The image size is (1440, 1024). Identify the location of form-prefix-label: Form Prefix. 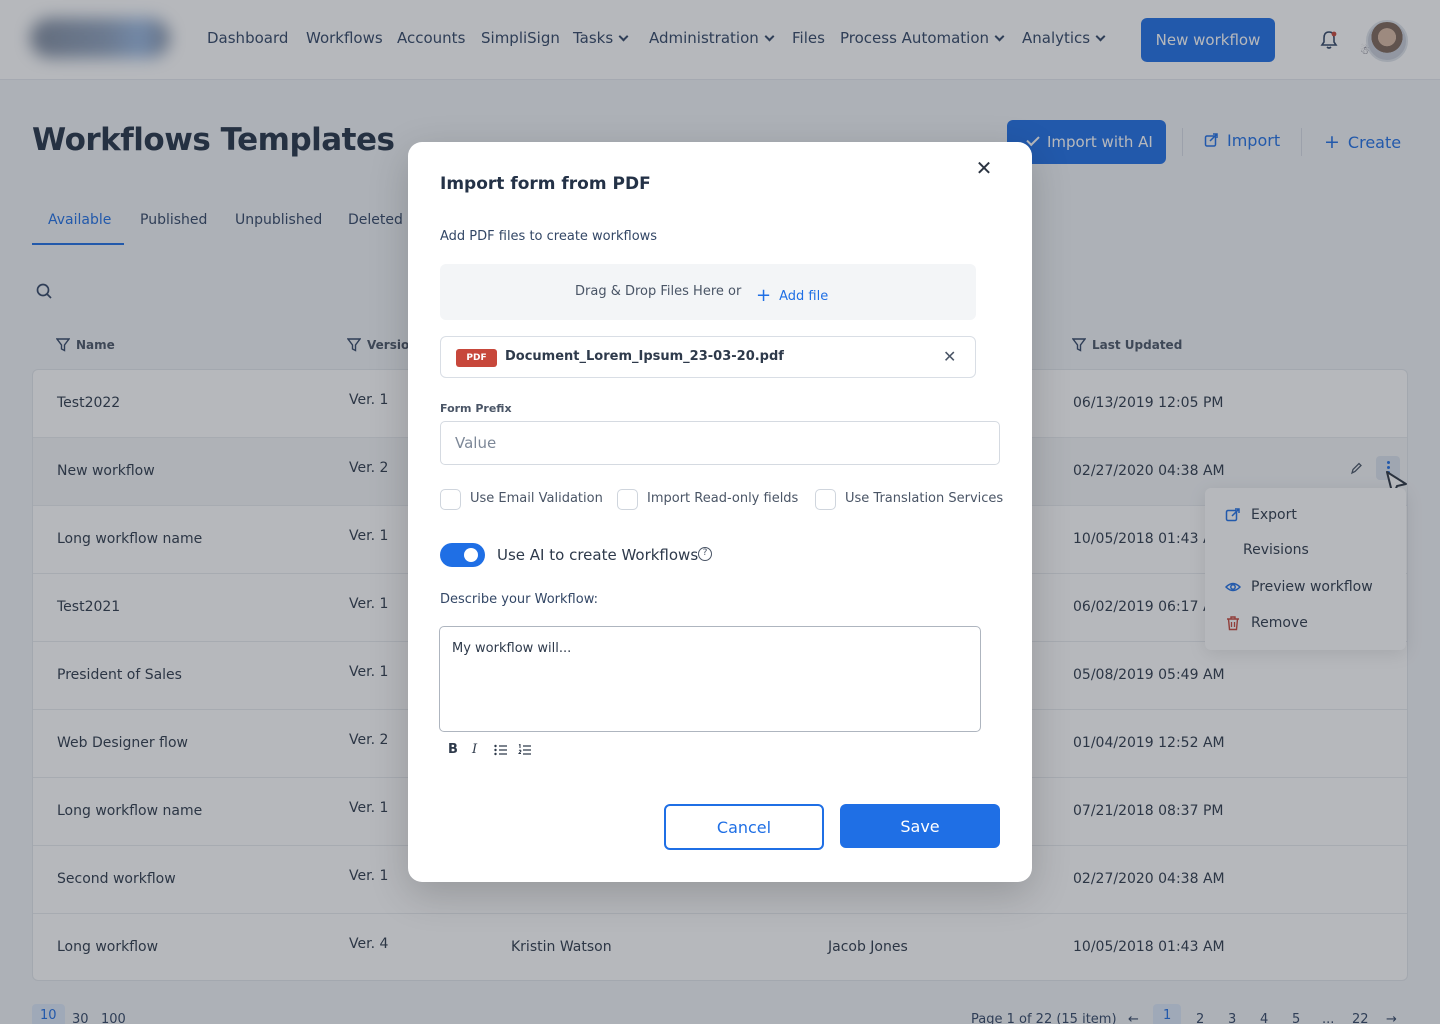
(476, 408).